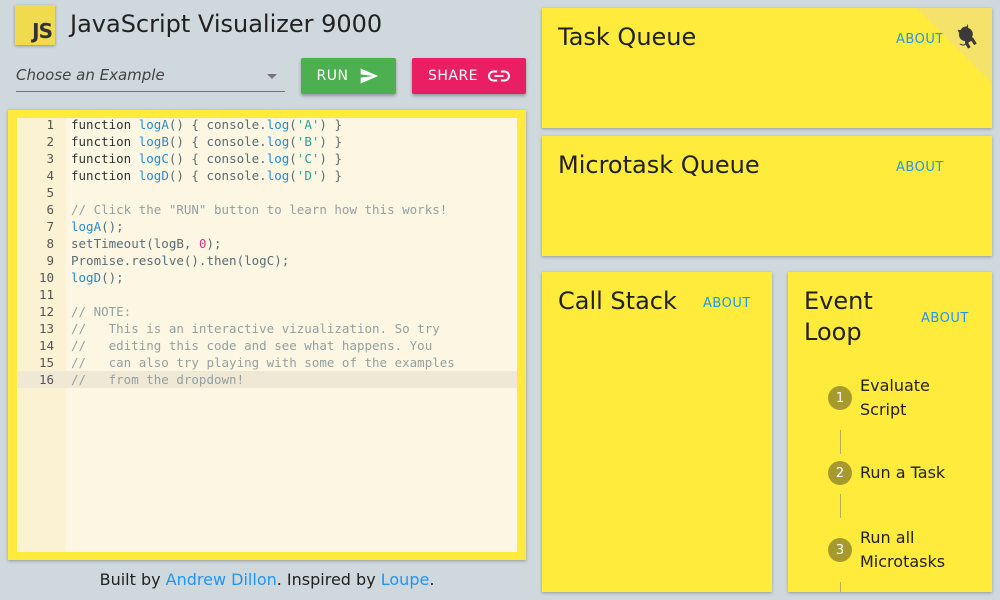 The width and height of the screenshot is (1000, 600). I want to click on line-number: 3, so click(50, 158).